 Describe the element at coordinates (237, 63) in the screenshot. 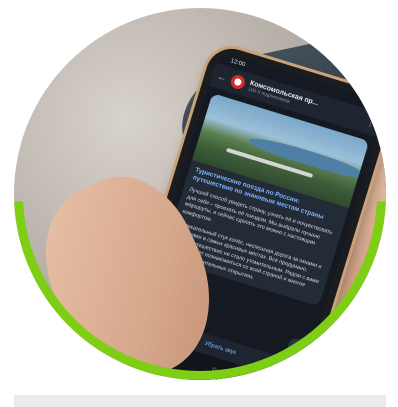

I see `status-time: 12:00` at that location.